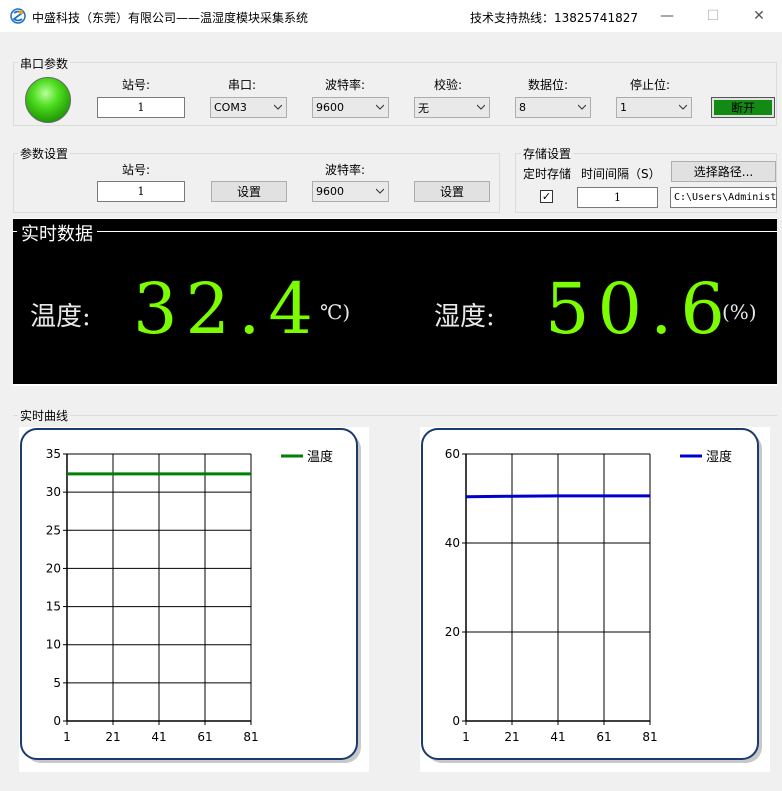  Describe the element at coordinates (44, 153) in the screenshot. I see `param-settings-title: 参数设置` at that location.